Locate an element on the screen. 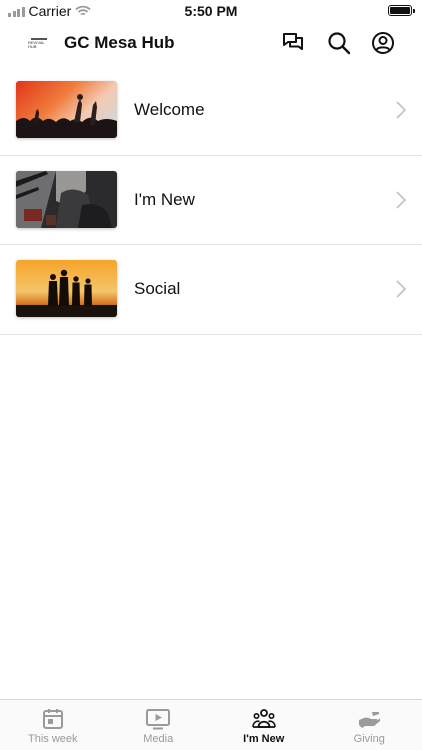  sunset-silhouettes-image is located at coordinates (66, 288).